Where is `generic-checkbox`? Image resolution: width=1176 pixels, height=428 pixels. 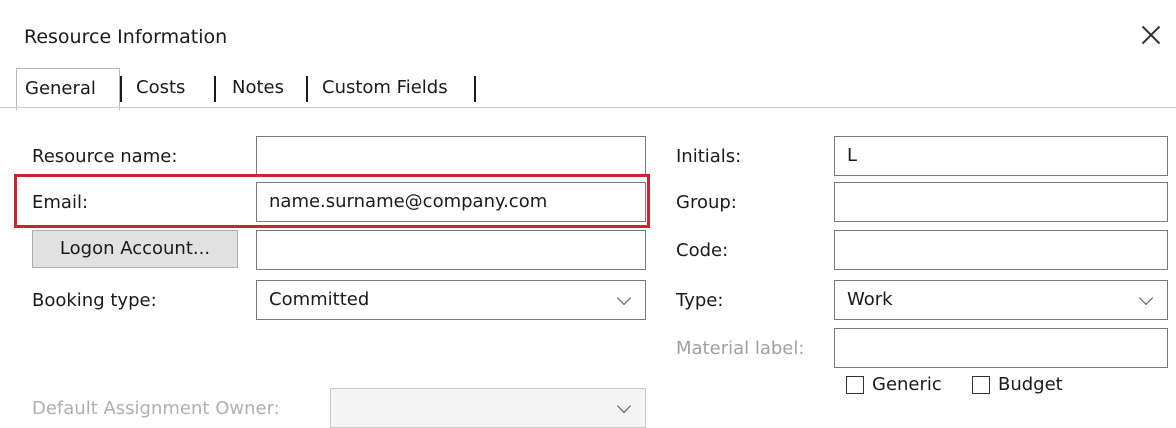
generic-checkbox is located at coordinates (855, 385).